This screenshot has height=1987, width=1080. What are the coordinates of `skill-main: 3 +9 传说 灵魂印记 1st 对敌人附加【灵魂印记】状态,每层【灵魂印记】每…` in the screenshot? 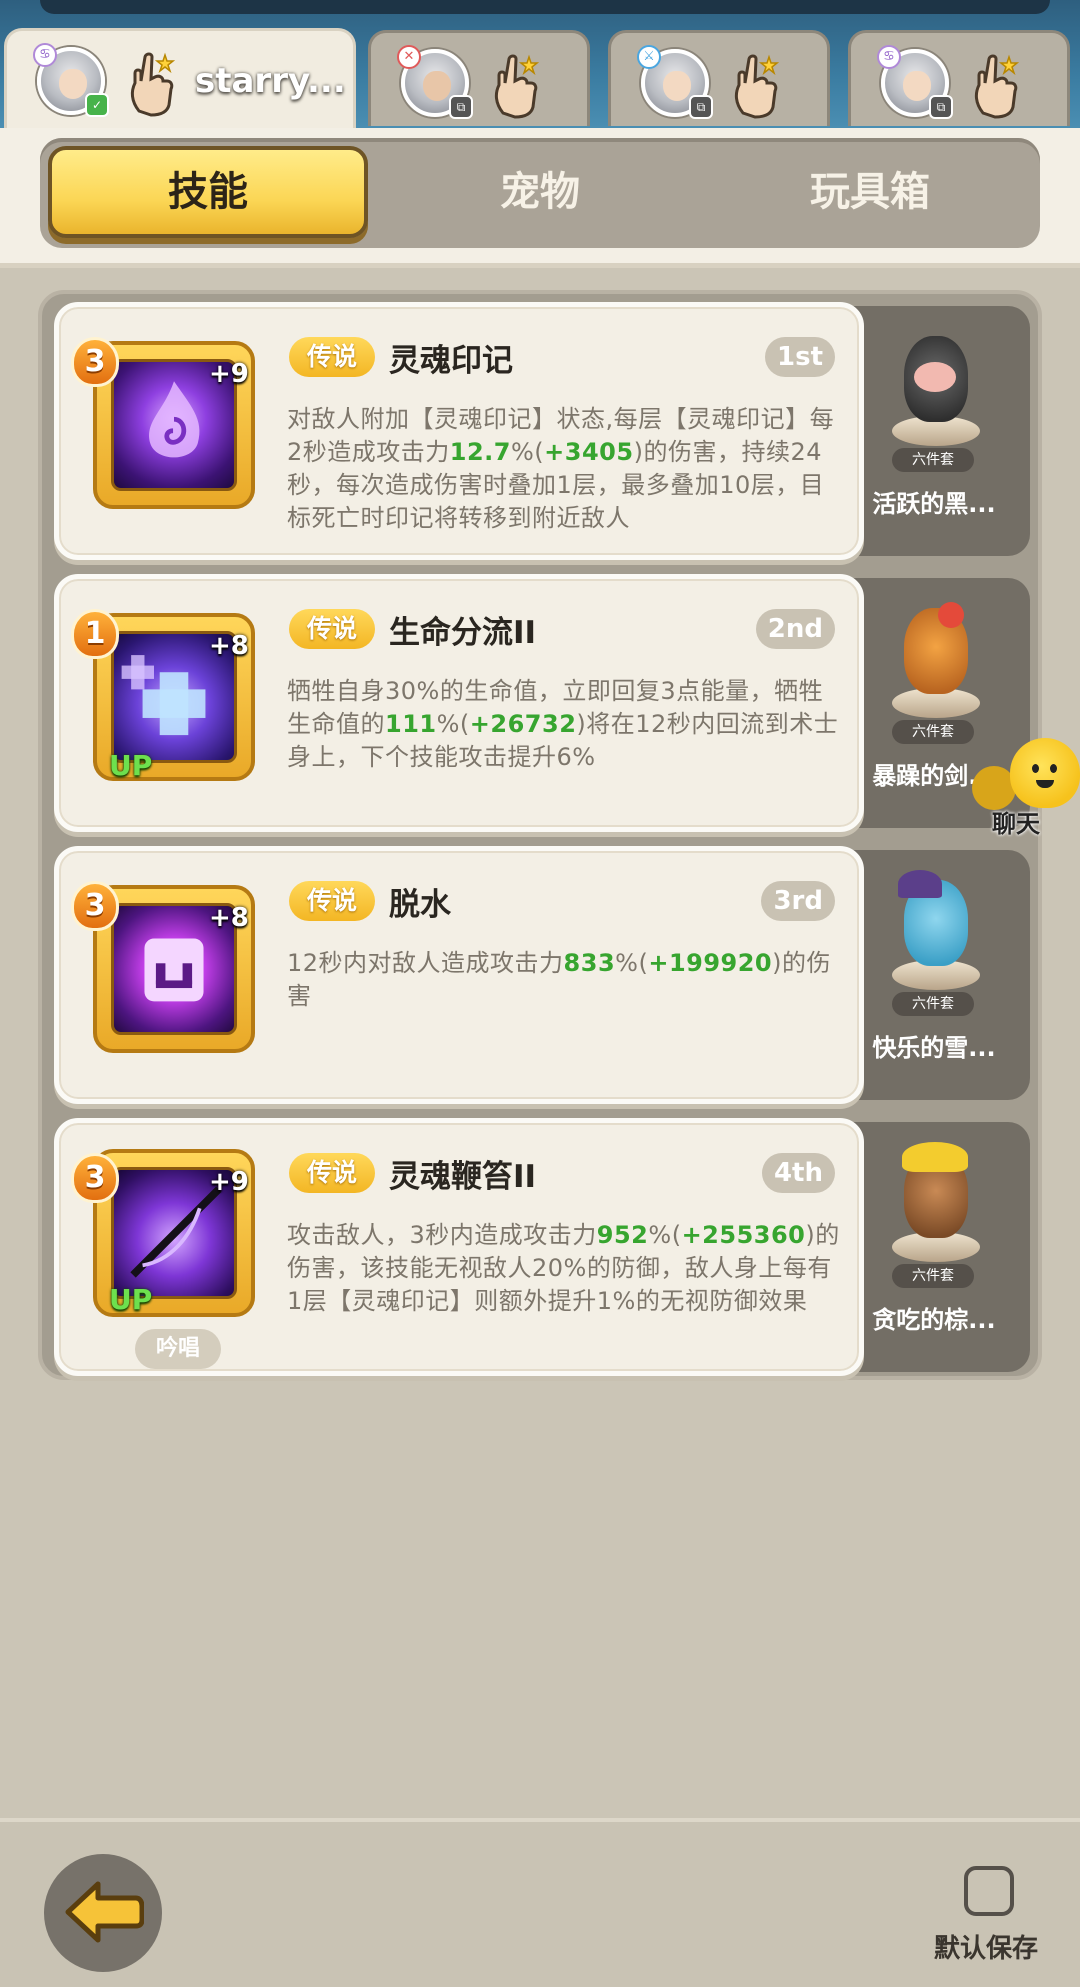 It's located at (459, 431).